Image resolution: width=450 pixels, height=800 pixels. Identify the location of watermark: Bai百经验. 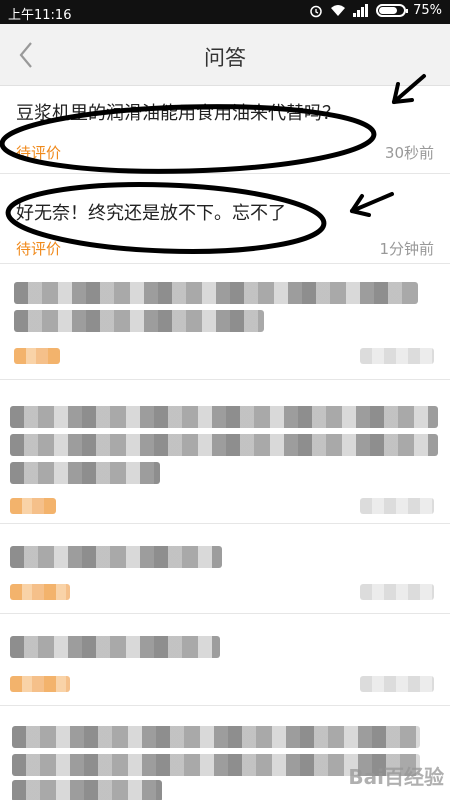
(396, 777).